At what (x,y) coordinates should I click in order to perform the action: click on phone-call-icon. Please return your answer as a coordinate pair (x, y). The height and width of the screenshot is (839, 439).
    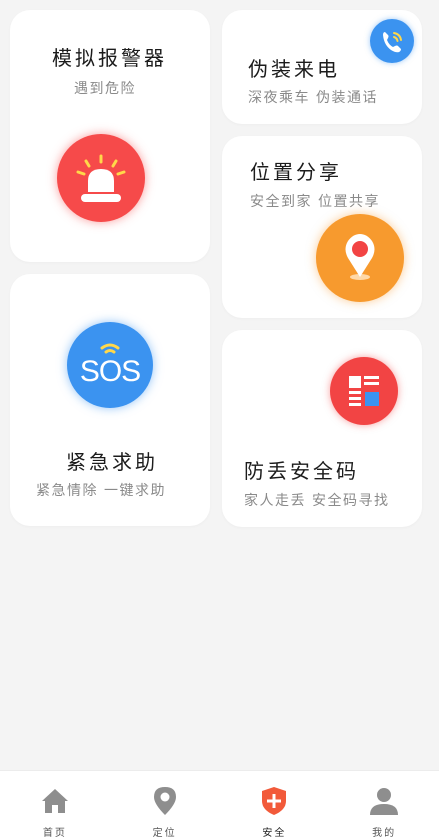
    Looking at the image, I should click on (392, 41).